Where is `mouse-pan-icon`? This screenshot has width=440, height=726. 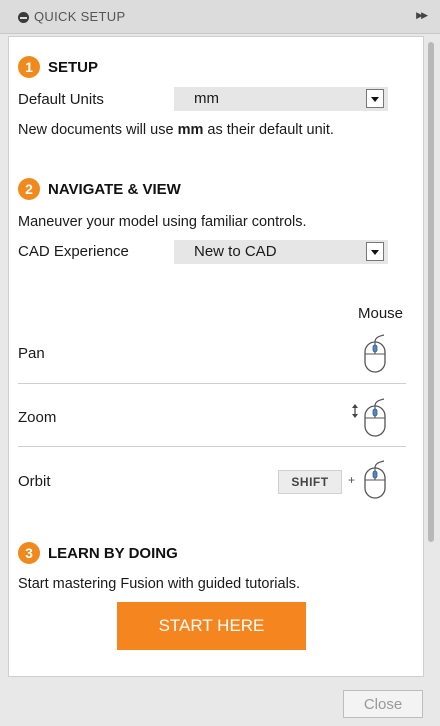
mouse-pan-icon is located at coordinates (375, 353).